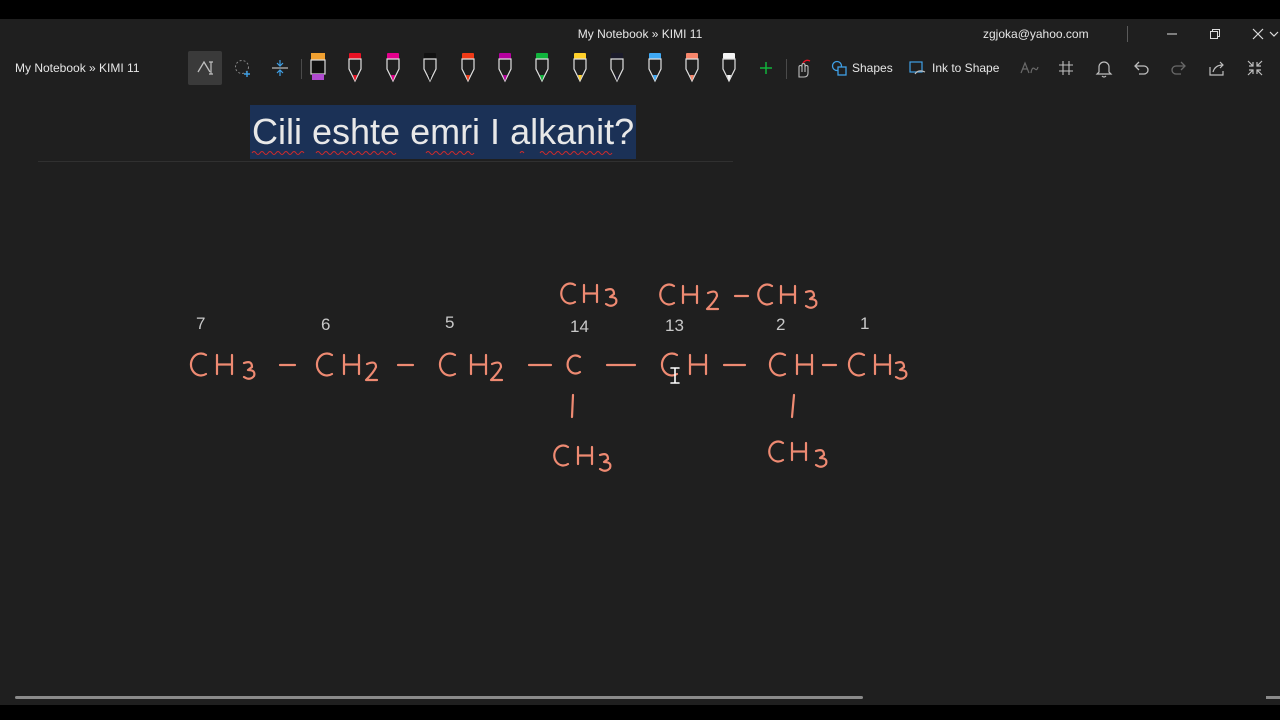 This screenshot has width=1280, height=720. I want to click on lasso-select-tool, so click(243, 68).